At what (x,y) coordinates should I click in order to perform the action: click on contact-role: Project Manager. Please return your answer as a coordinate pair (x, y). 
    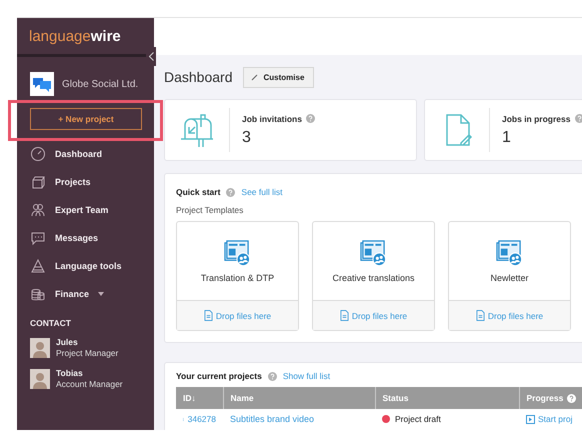
    Looking at the image, I should click on (87, 353).